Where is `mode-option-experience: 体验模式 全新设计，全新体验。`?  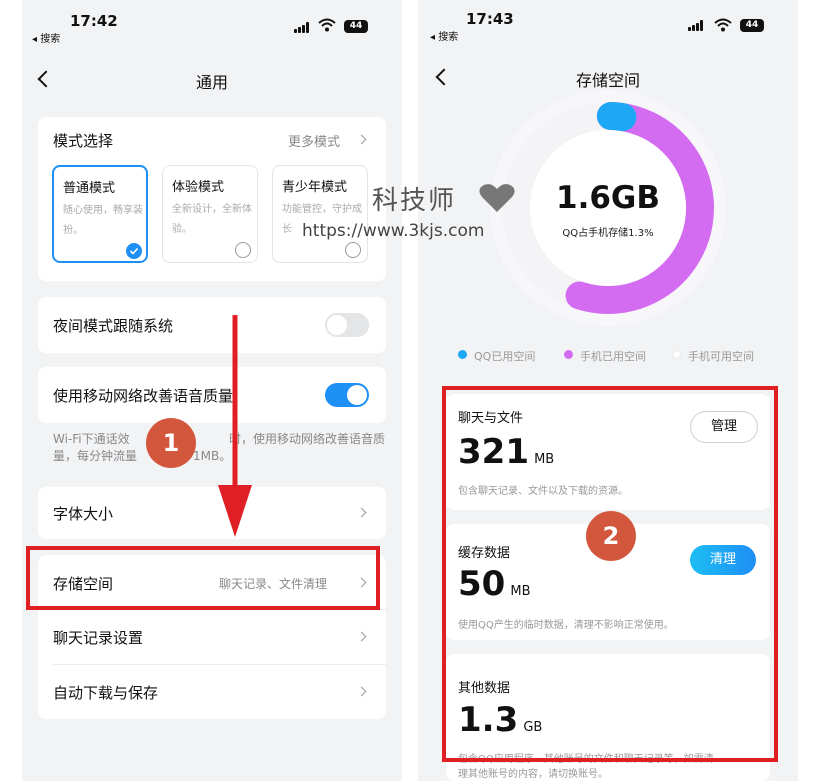
mode-option-experience: 体验模式 全新设计，全新体验。 is located at coordinates (210, 214).